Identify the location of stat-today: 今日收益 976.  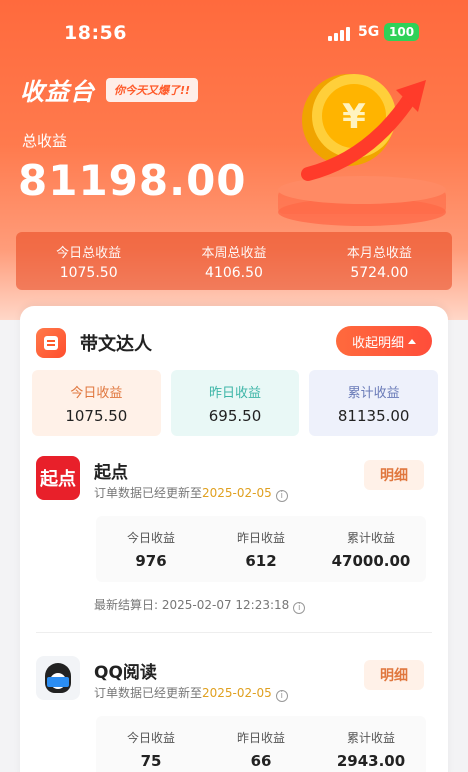
(150, 550).